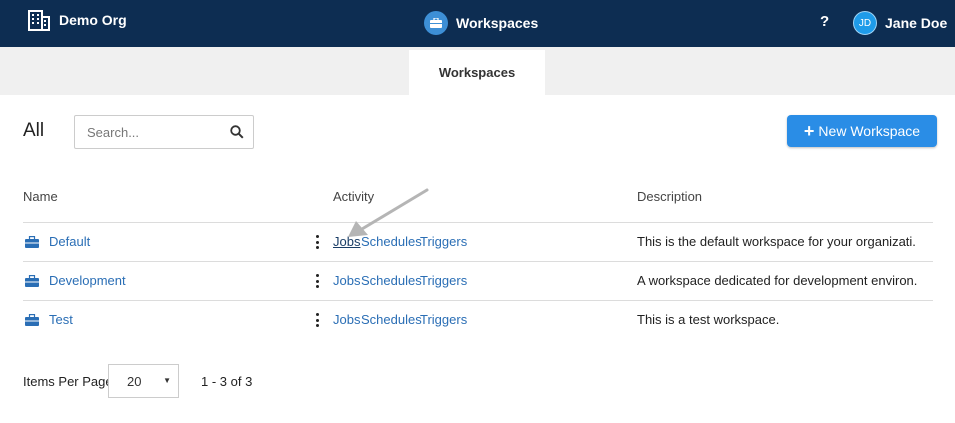  Describe the element at coordinates (237, 132) in the screenshot. I see `search-icon` at that location.